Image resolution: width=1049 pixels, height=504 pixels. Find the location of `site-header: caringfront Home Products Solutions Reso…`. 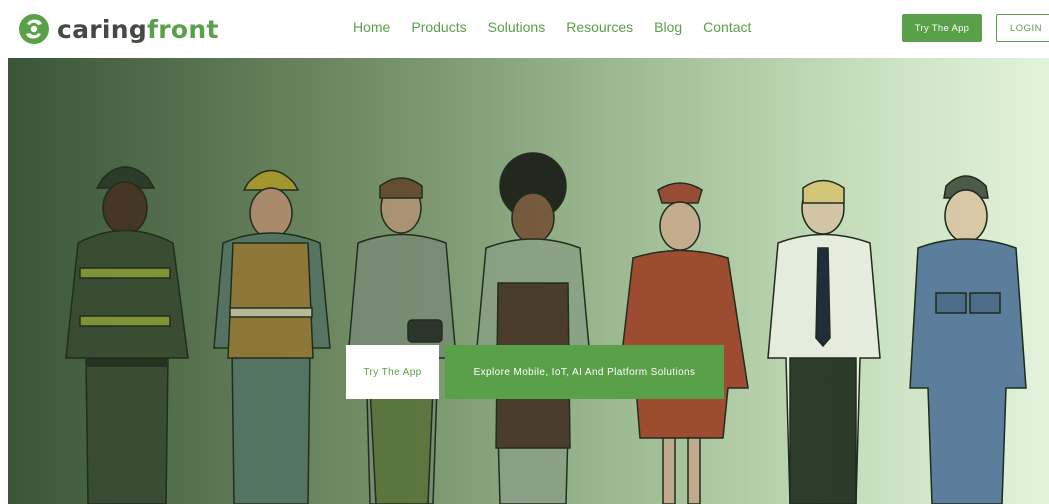

site-header: caringfront Home Products Solutions Reso… is located at coordinates (524, 29).